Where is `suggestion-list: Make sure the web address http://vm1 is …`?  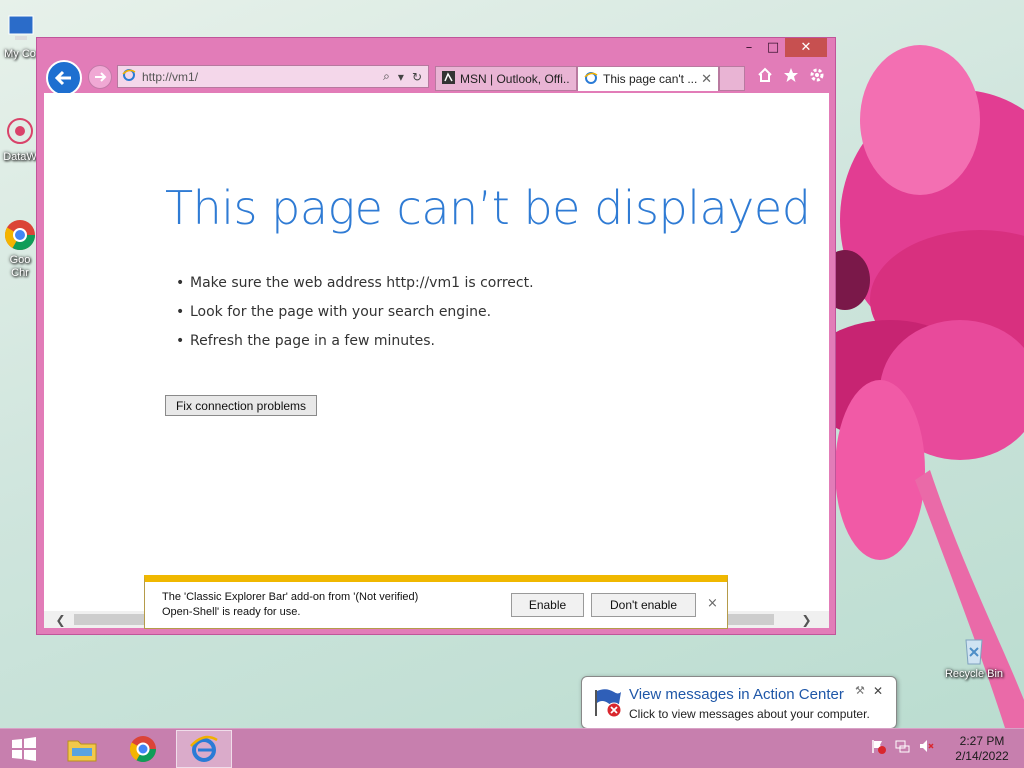
suggestion-list: Make sure the web address http://vm1 is … is located at coordinates (355, 318).